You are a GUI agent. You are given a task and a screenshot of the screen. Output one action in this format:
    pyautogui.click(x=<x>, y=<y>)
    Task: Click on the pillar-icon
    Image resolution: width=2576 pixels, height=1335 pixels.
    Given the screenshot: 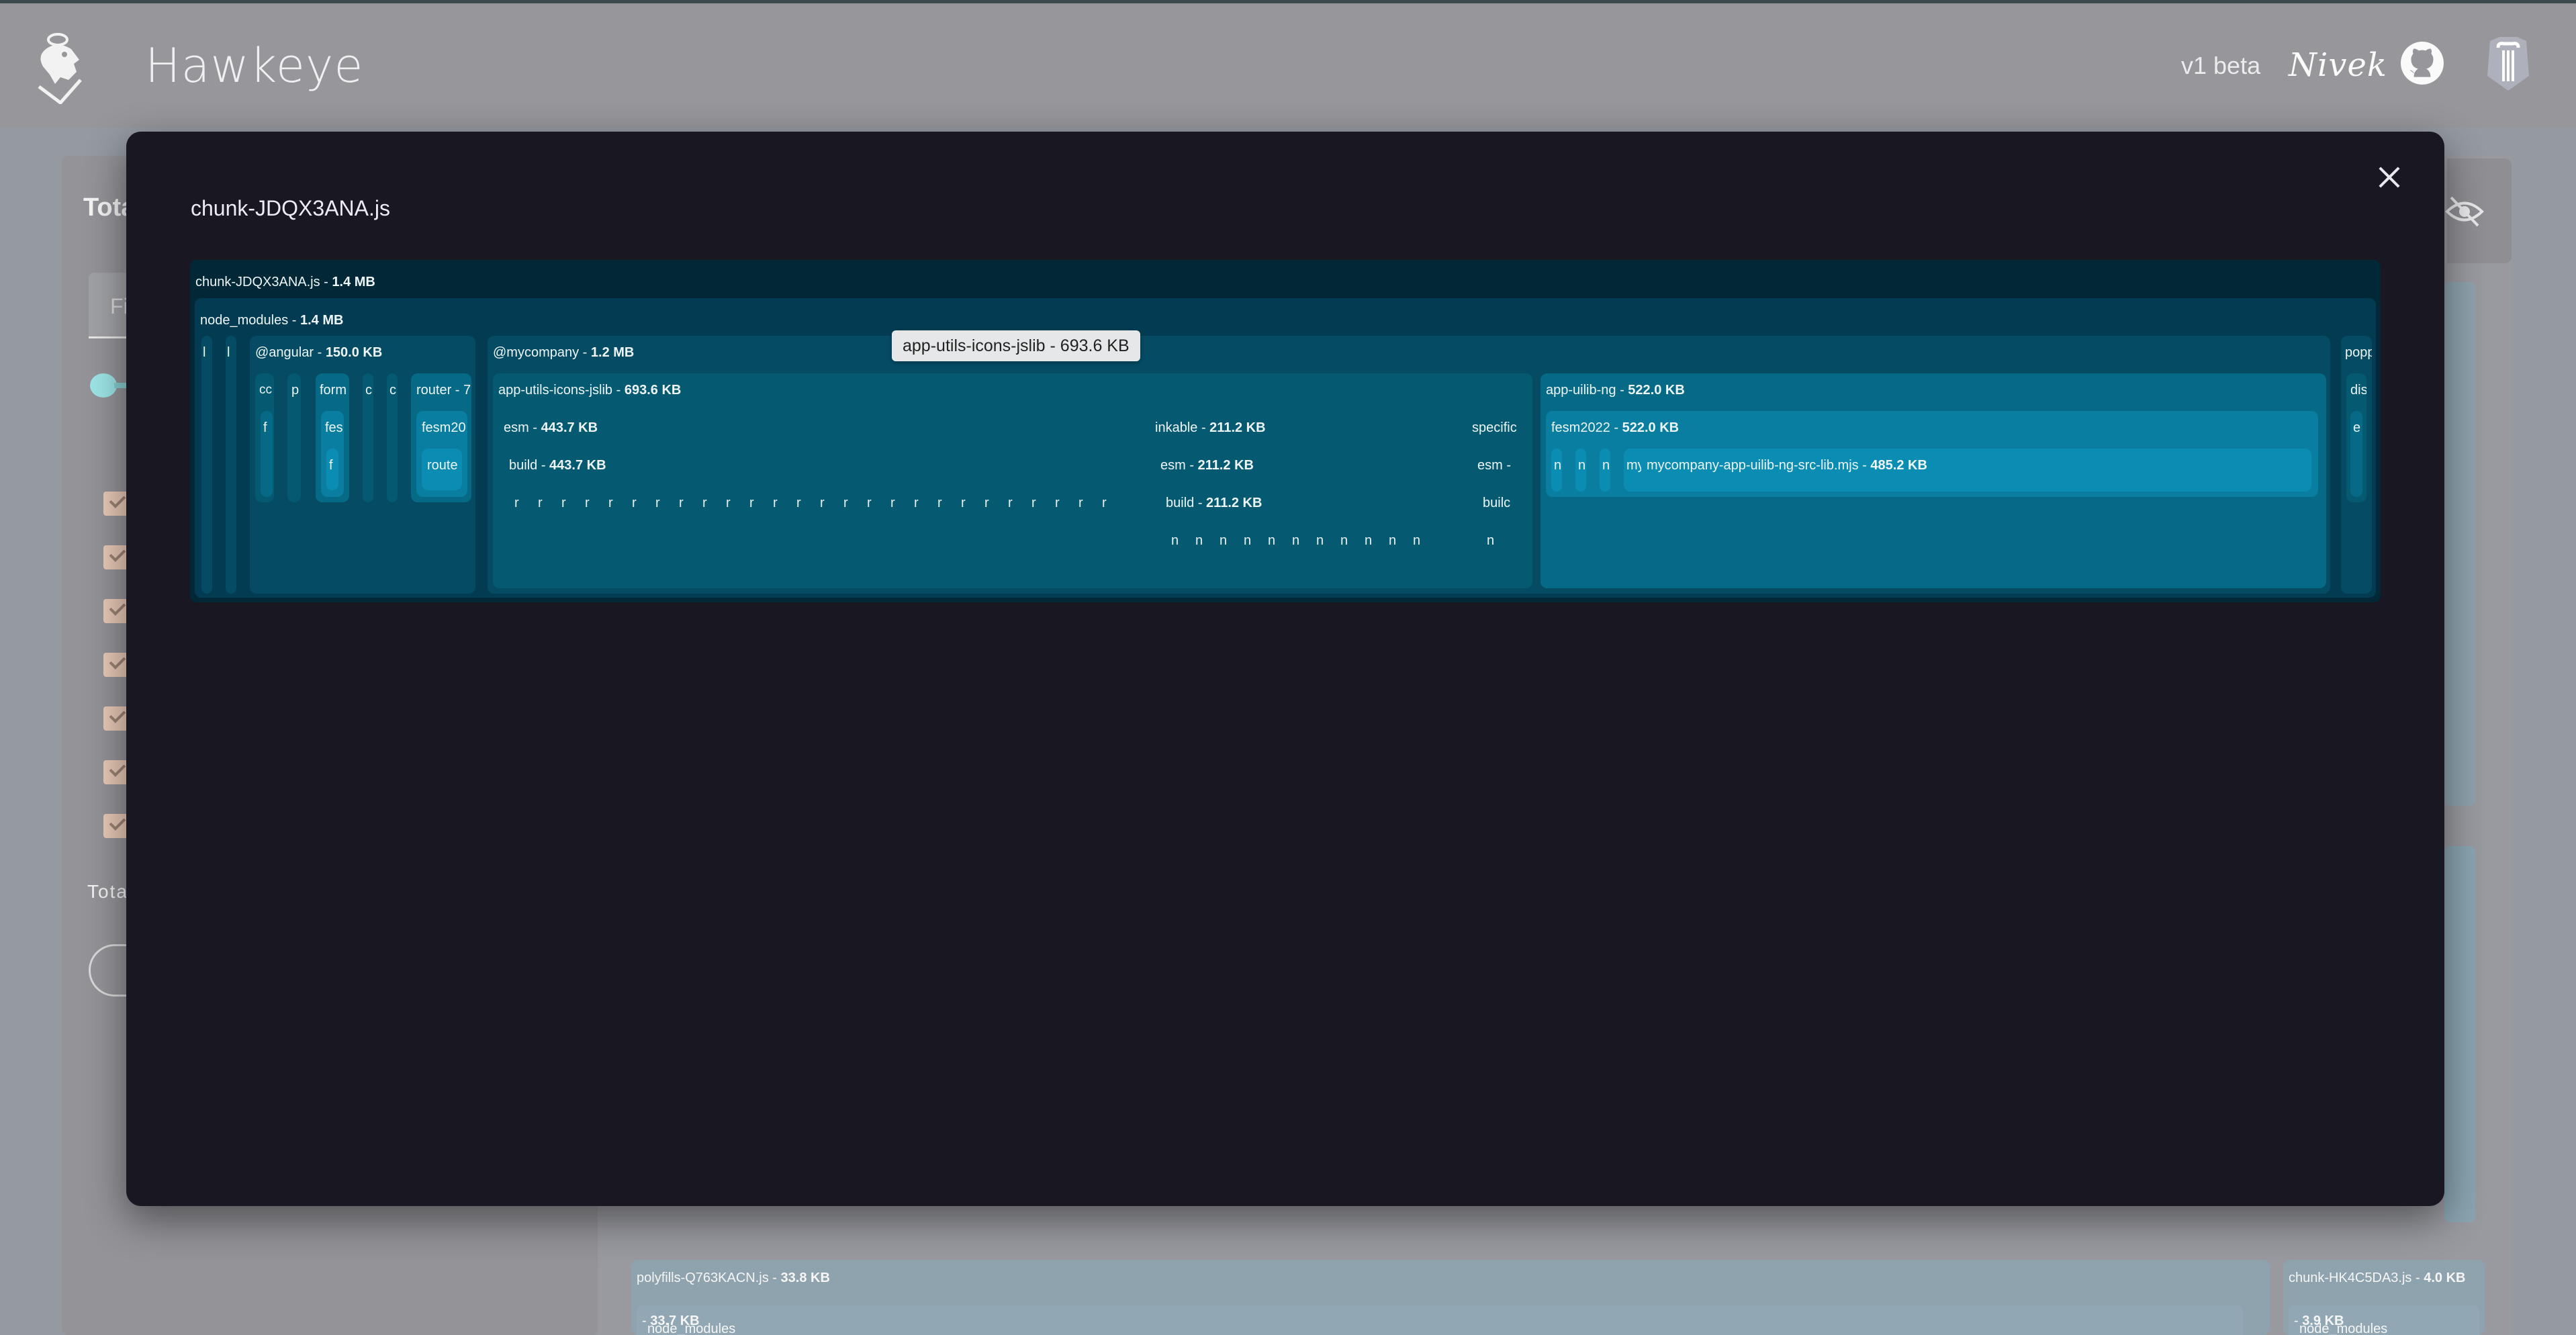 What is the action you would take?
    pyautogui.click(x=2508, y=64)
    